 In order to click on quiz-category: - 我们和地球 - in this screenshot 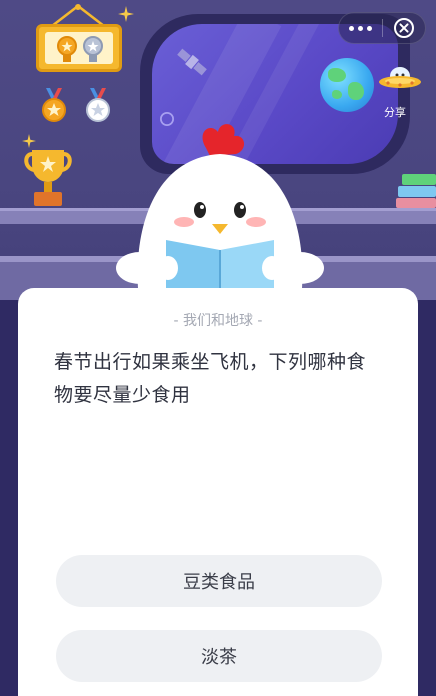, I will do `click(218, 321)`.